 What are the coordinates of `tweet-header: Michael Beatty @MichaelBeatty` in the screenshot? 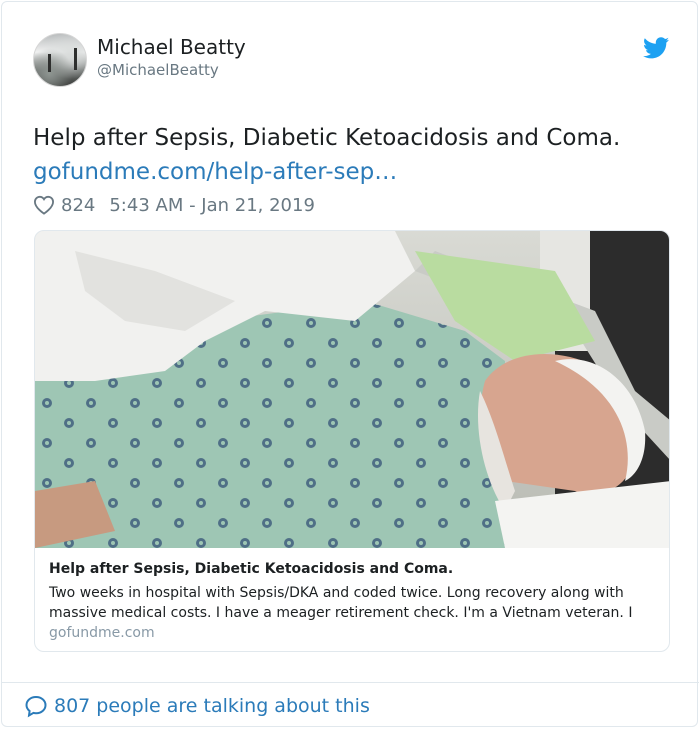 It's located at (353, 61).